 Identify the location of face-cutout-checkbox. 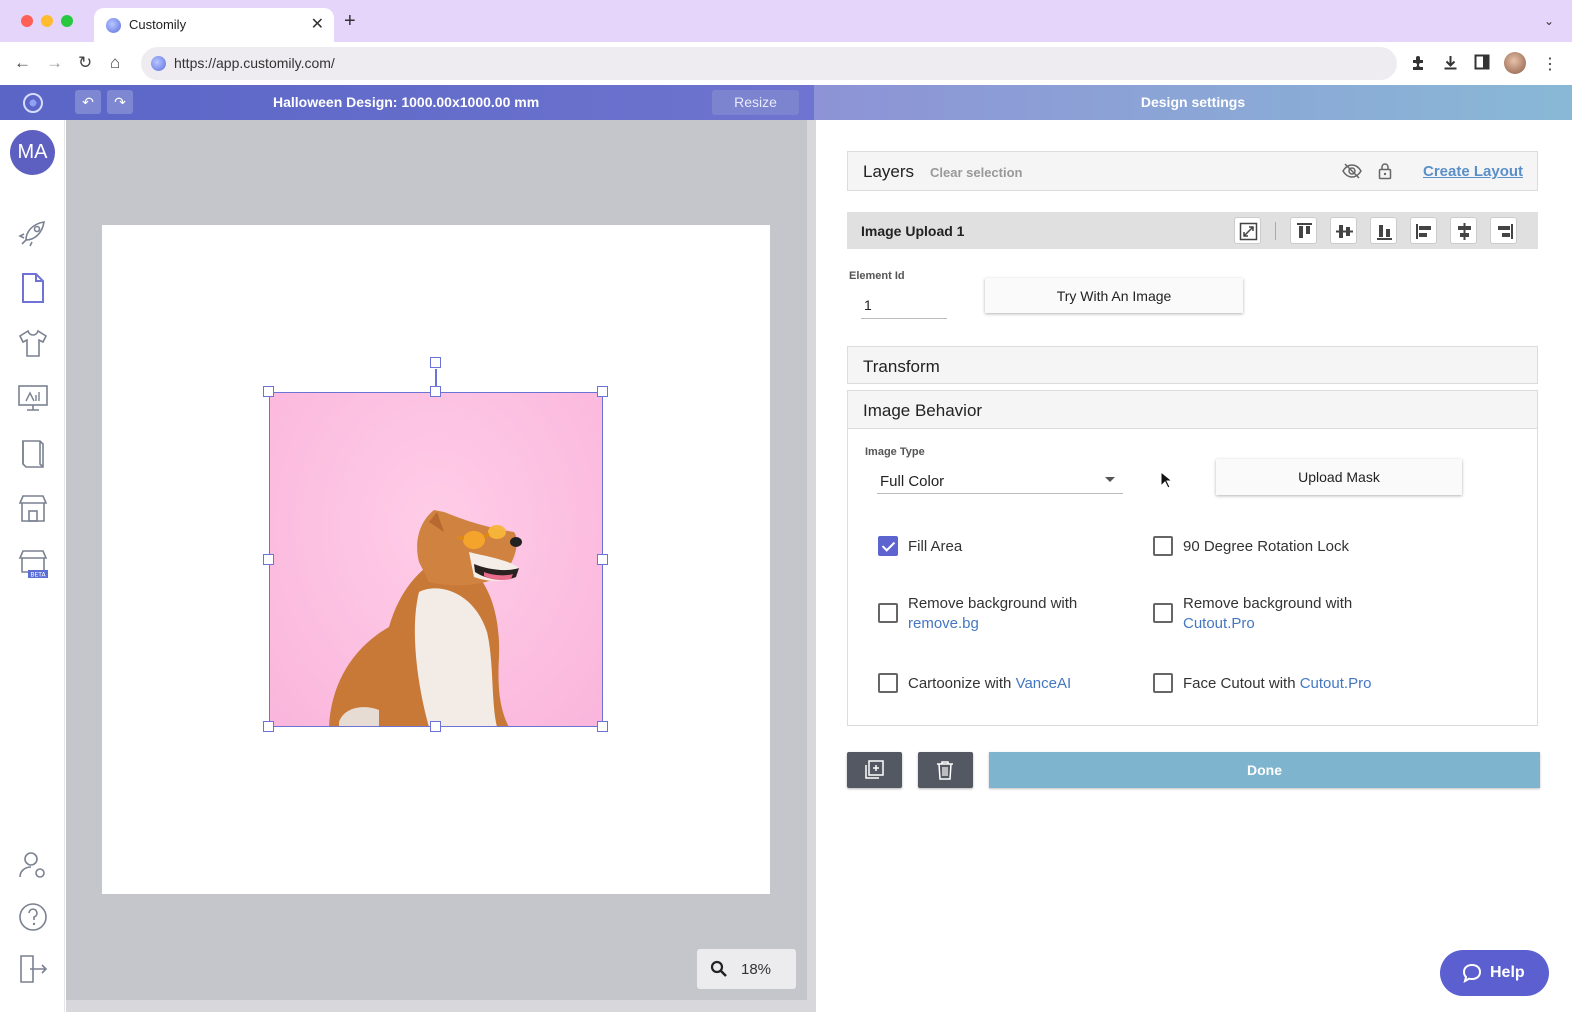
(1163, 683).